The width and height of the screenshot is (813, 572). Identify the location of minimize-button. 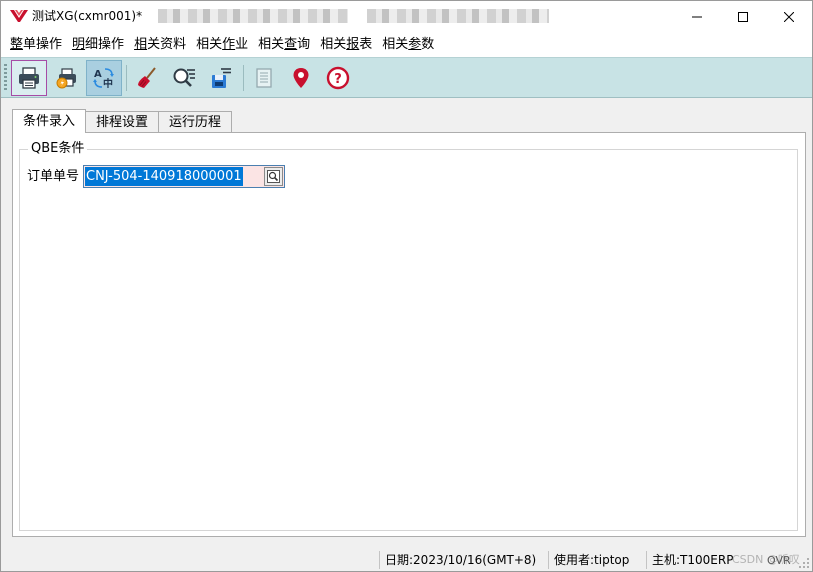
(697, 16).